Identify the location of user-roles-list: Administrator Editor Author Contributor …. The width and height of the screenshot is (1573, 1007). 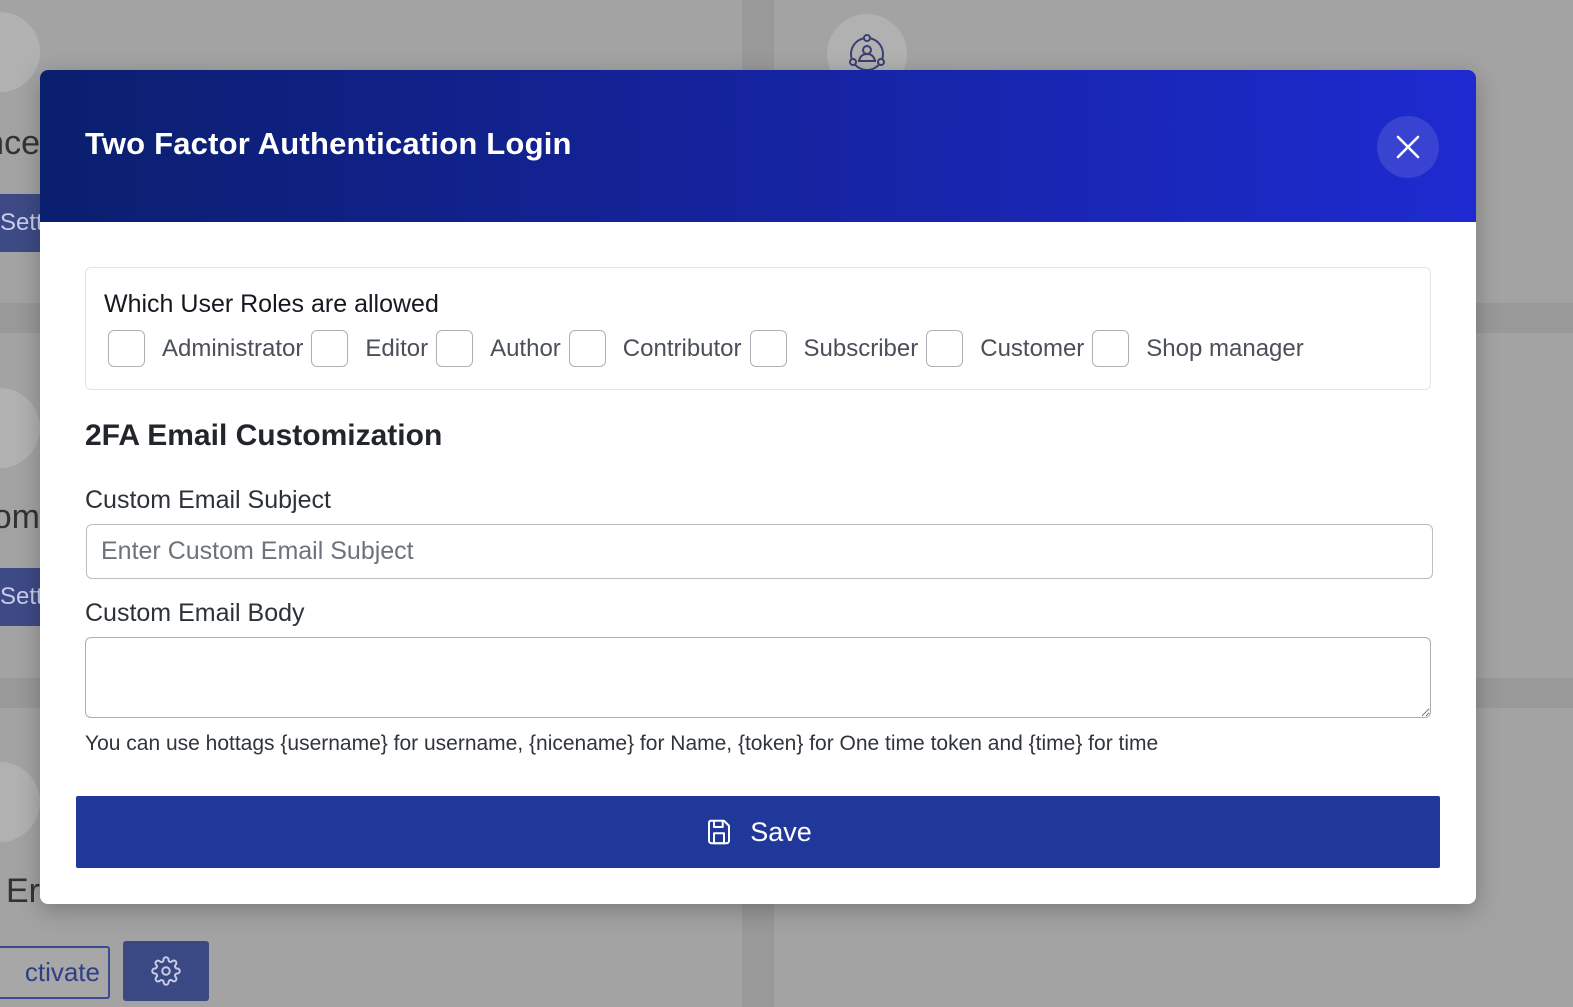
(710, 348).